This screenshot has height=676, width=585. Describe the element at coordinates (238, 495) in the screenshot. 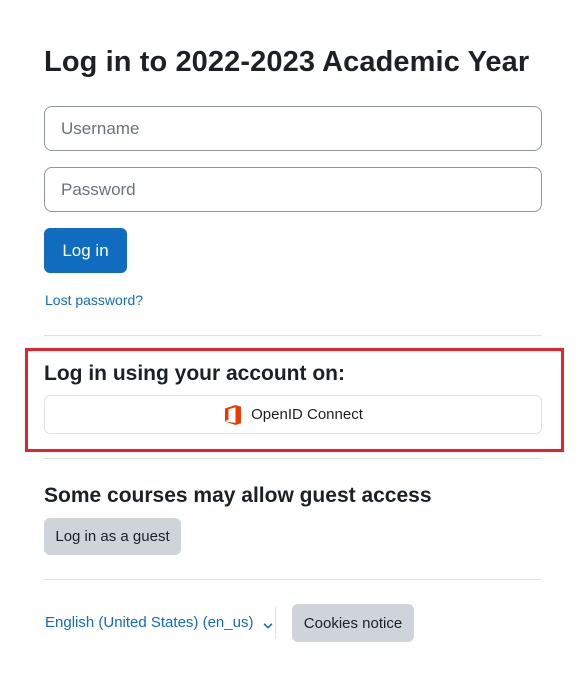

I see `guest-heading: Some courses may allow guest access` at that location.